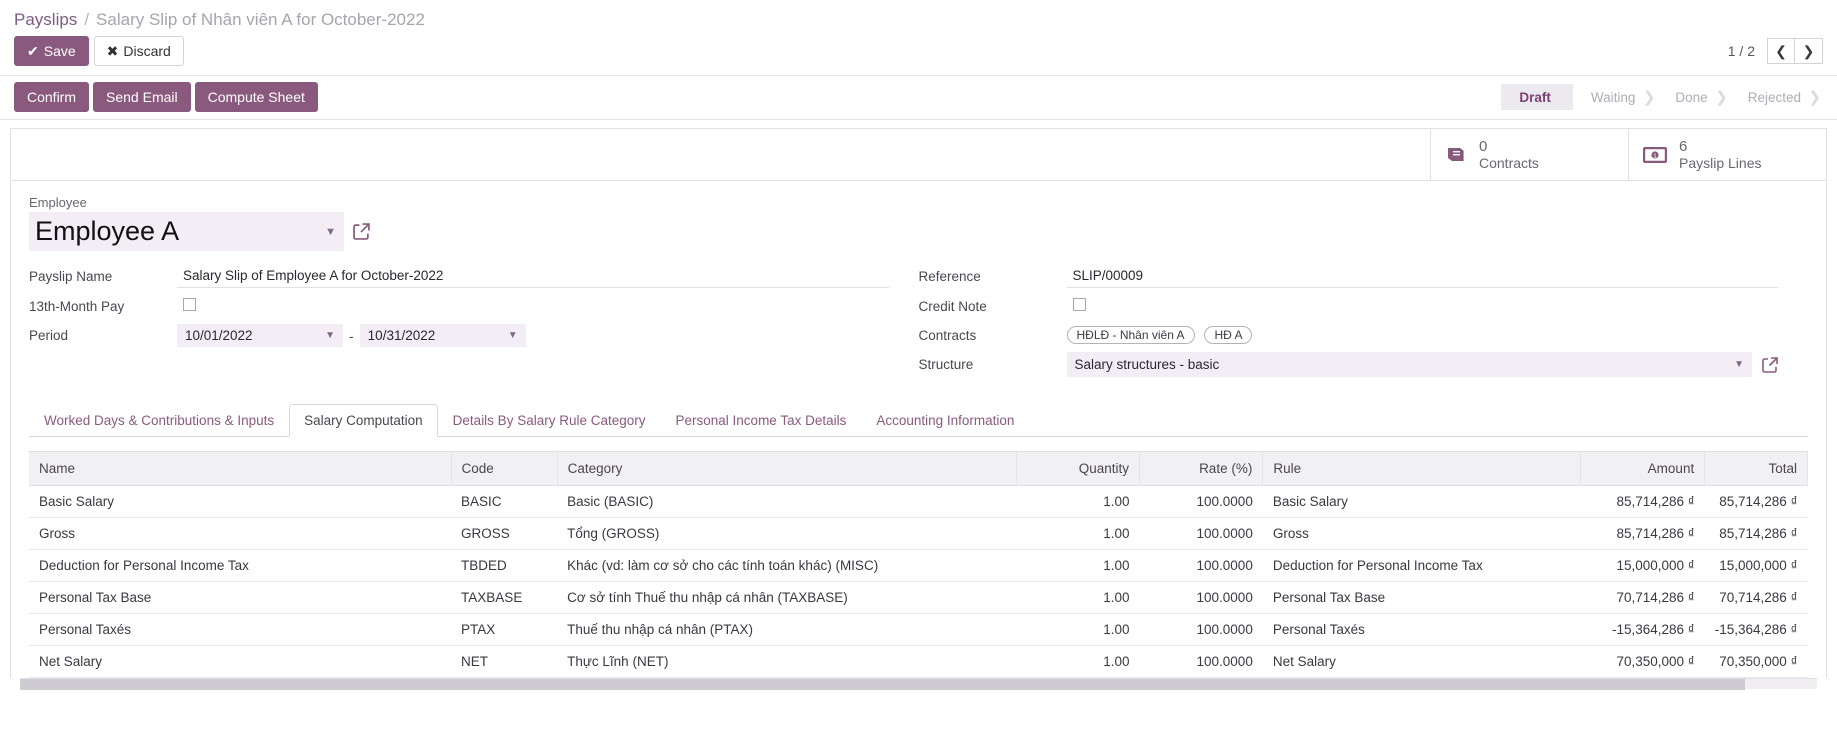  I want to click on period-date-to-input: 10/31/2022 ▼, so click(442, 336).